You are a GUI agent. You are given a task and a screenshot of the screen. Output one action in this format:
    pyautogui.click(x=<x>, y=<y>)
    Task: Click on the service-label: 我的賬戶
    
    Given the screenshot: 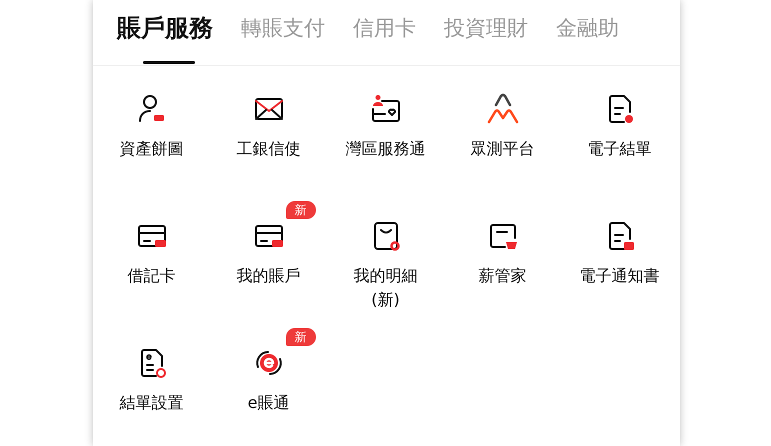 What is the action you would take?
    pyautogui.click(x=268, y=276)
    